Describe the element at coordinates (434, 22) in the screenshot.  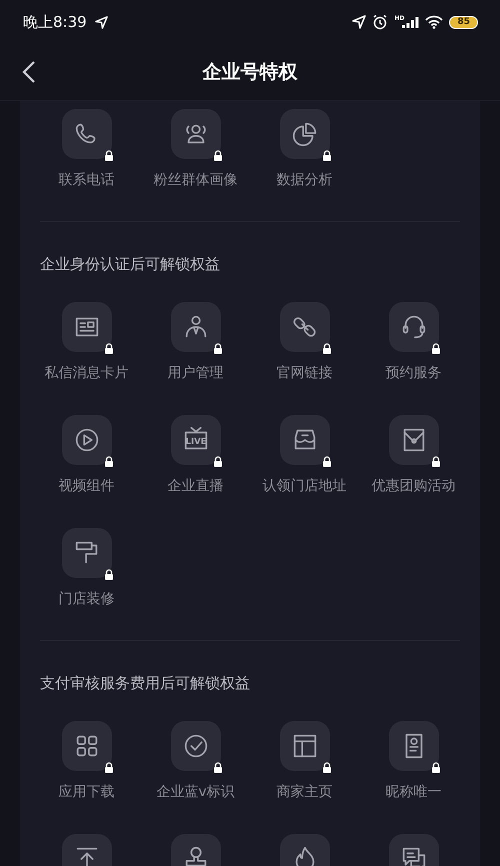
I see `wifi-icon` at that location.